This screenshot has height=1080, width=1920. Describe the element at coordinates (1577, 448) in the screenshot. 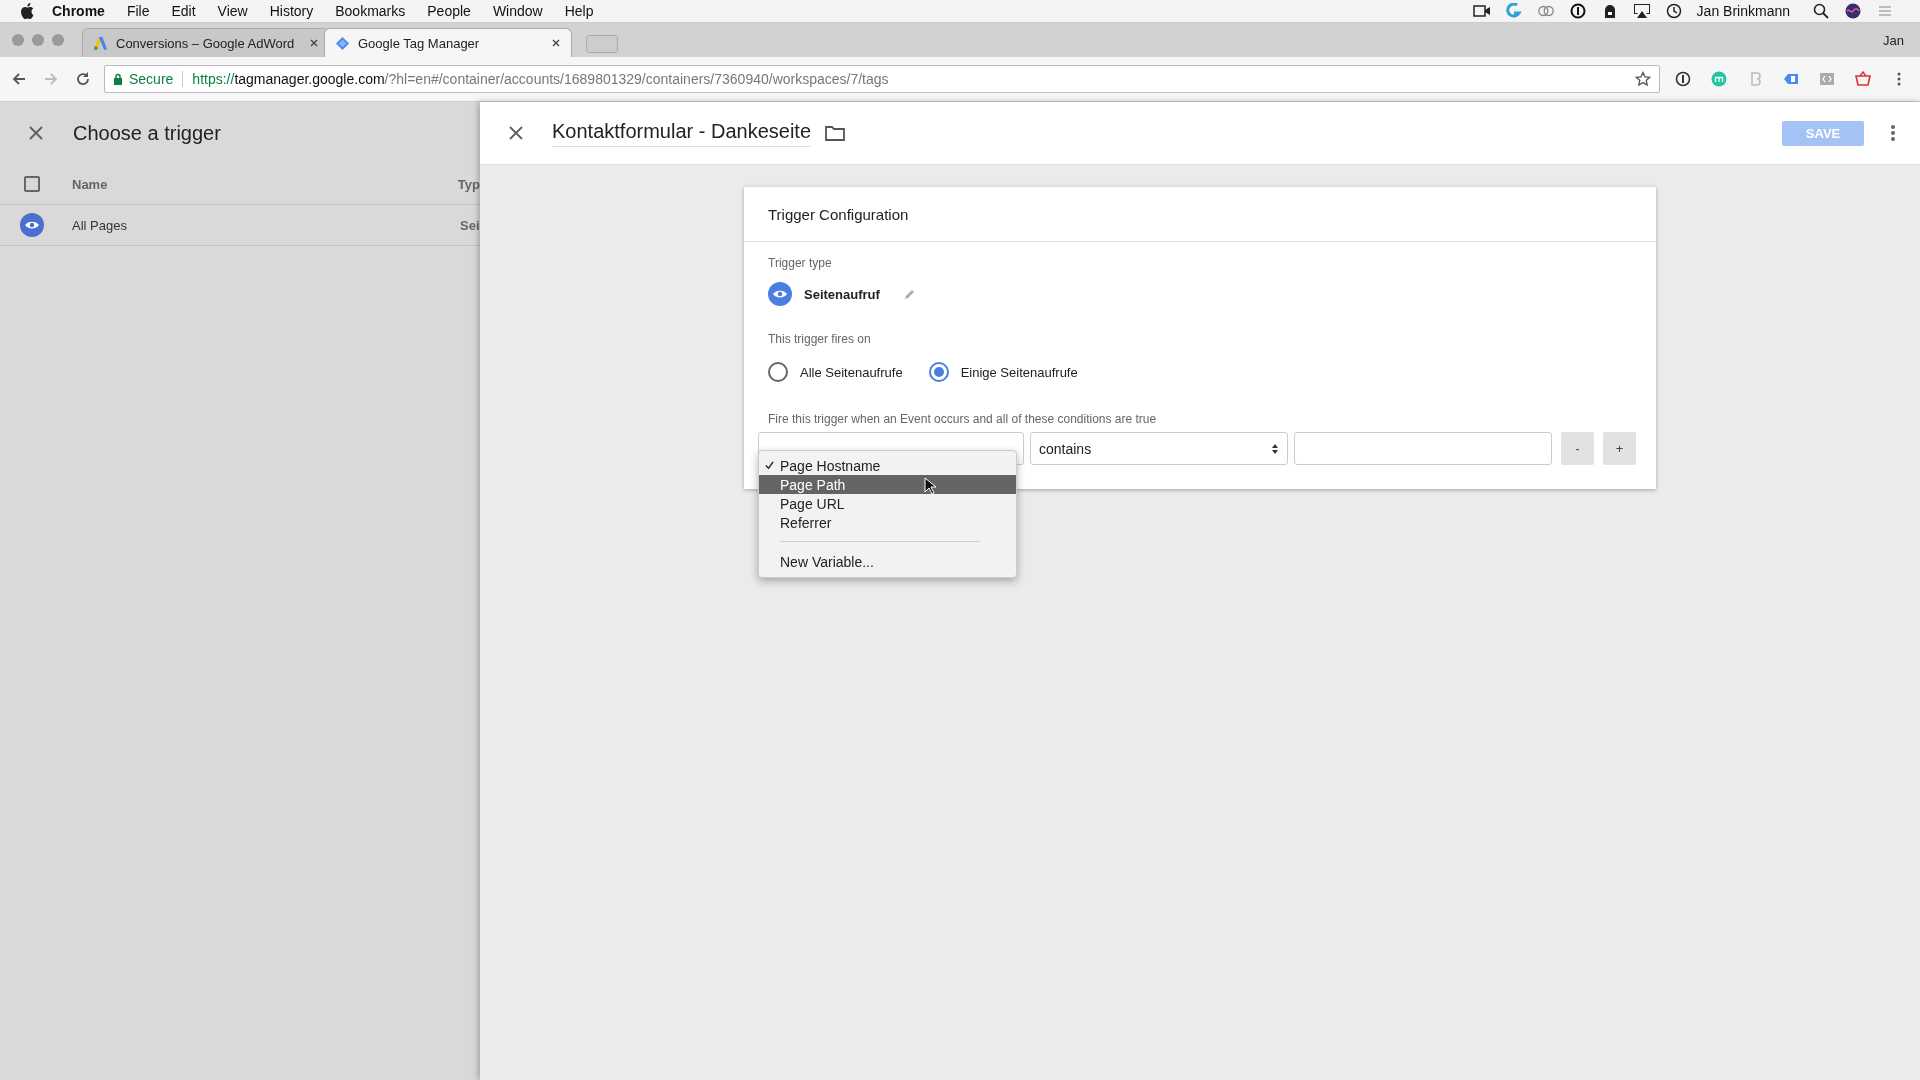

I see `remove-condition-button: -` at that location.